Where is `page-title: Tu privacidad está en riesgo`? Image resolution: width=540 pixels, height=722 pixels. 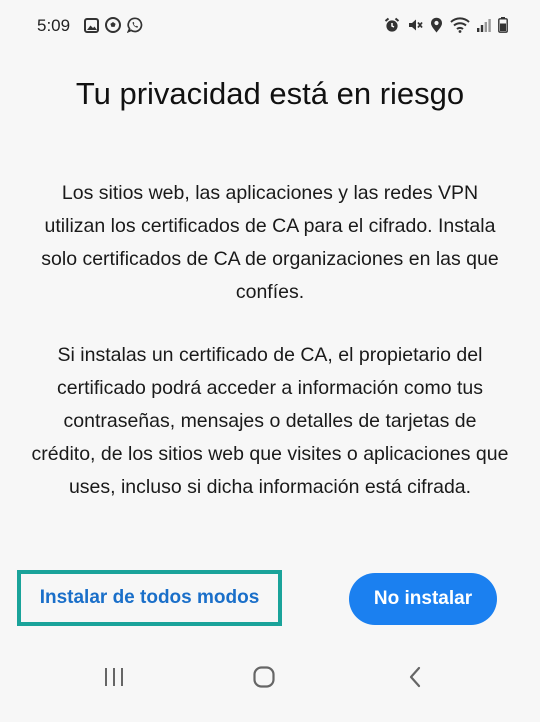
page-title: Tu privacidad está en riesgo is located at coordinates (270, 93).